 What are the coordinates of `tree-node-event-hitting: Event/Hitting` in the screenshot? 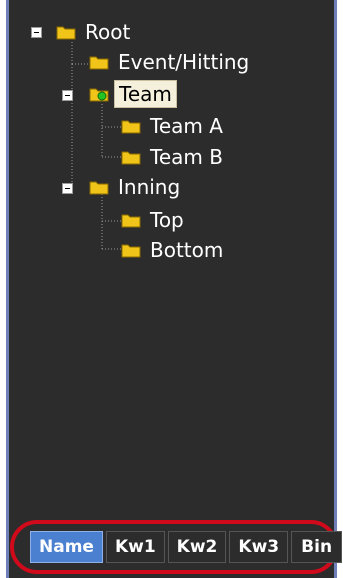 It's located at (171, 62).